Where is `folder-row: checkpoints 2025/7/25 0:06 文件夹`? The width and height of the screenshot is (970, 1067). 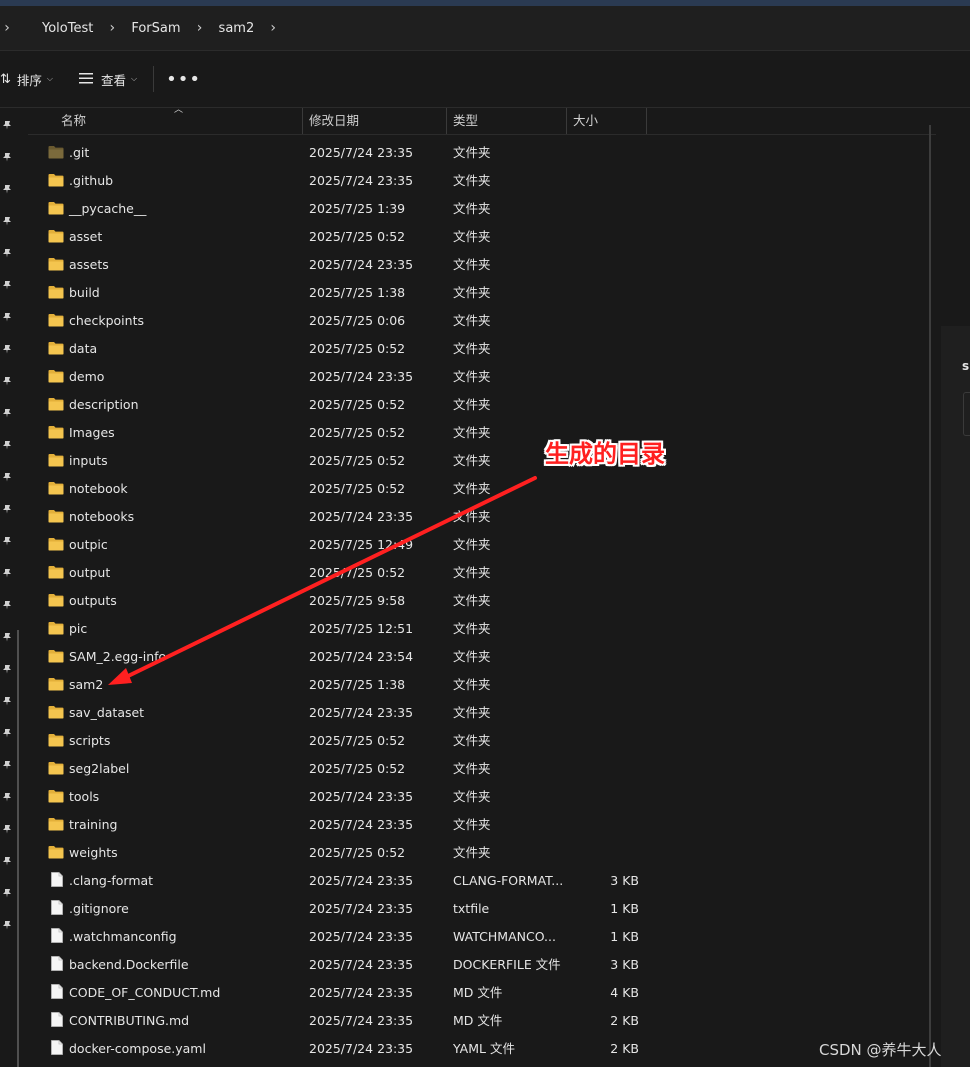
folder-row: checkpoints 2025/7/25 0:06 文件夹 is located at coordinates (482, 321).